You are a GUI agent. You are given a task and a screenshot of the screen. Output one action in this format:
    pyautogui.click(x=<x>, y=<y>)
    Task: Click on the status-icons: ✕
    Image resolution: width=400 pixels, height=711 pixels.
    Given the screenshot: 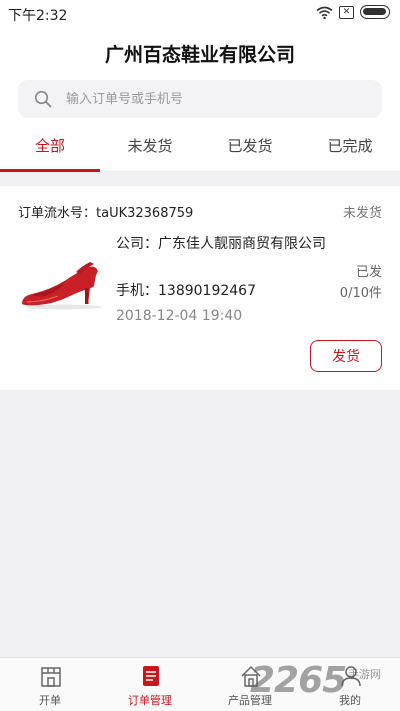 What is the action you would take?
    pyautogui.click(x=353, y=12)
    